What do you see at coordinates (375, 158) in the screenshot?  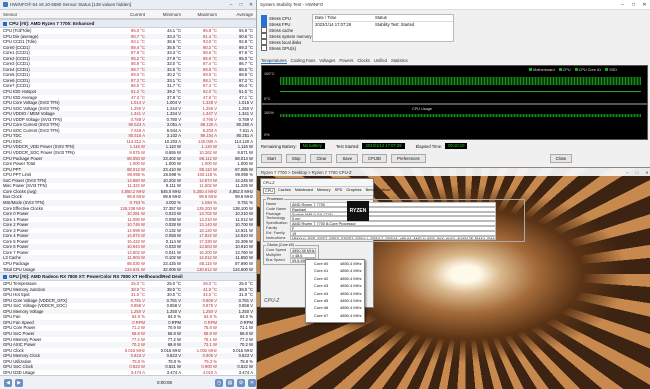 I see `cpuid-button: CPUID` at bounding box center [375, 158].